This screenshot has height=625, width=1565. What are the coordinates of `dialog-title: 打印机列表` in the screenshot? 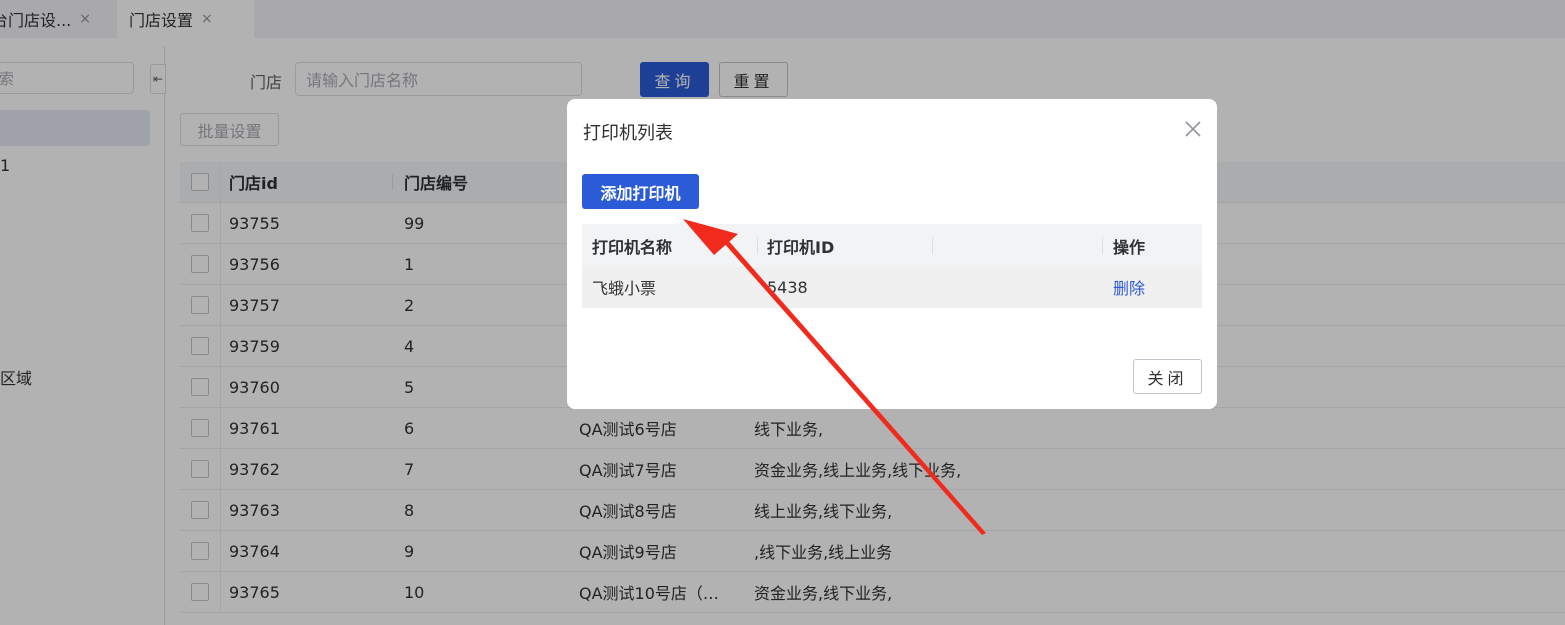 It's located at (628, 133).